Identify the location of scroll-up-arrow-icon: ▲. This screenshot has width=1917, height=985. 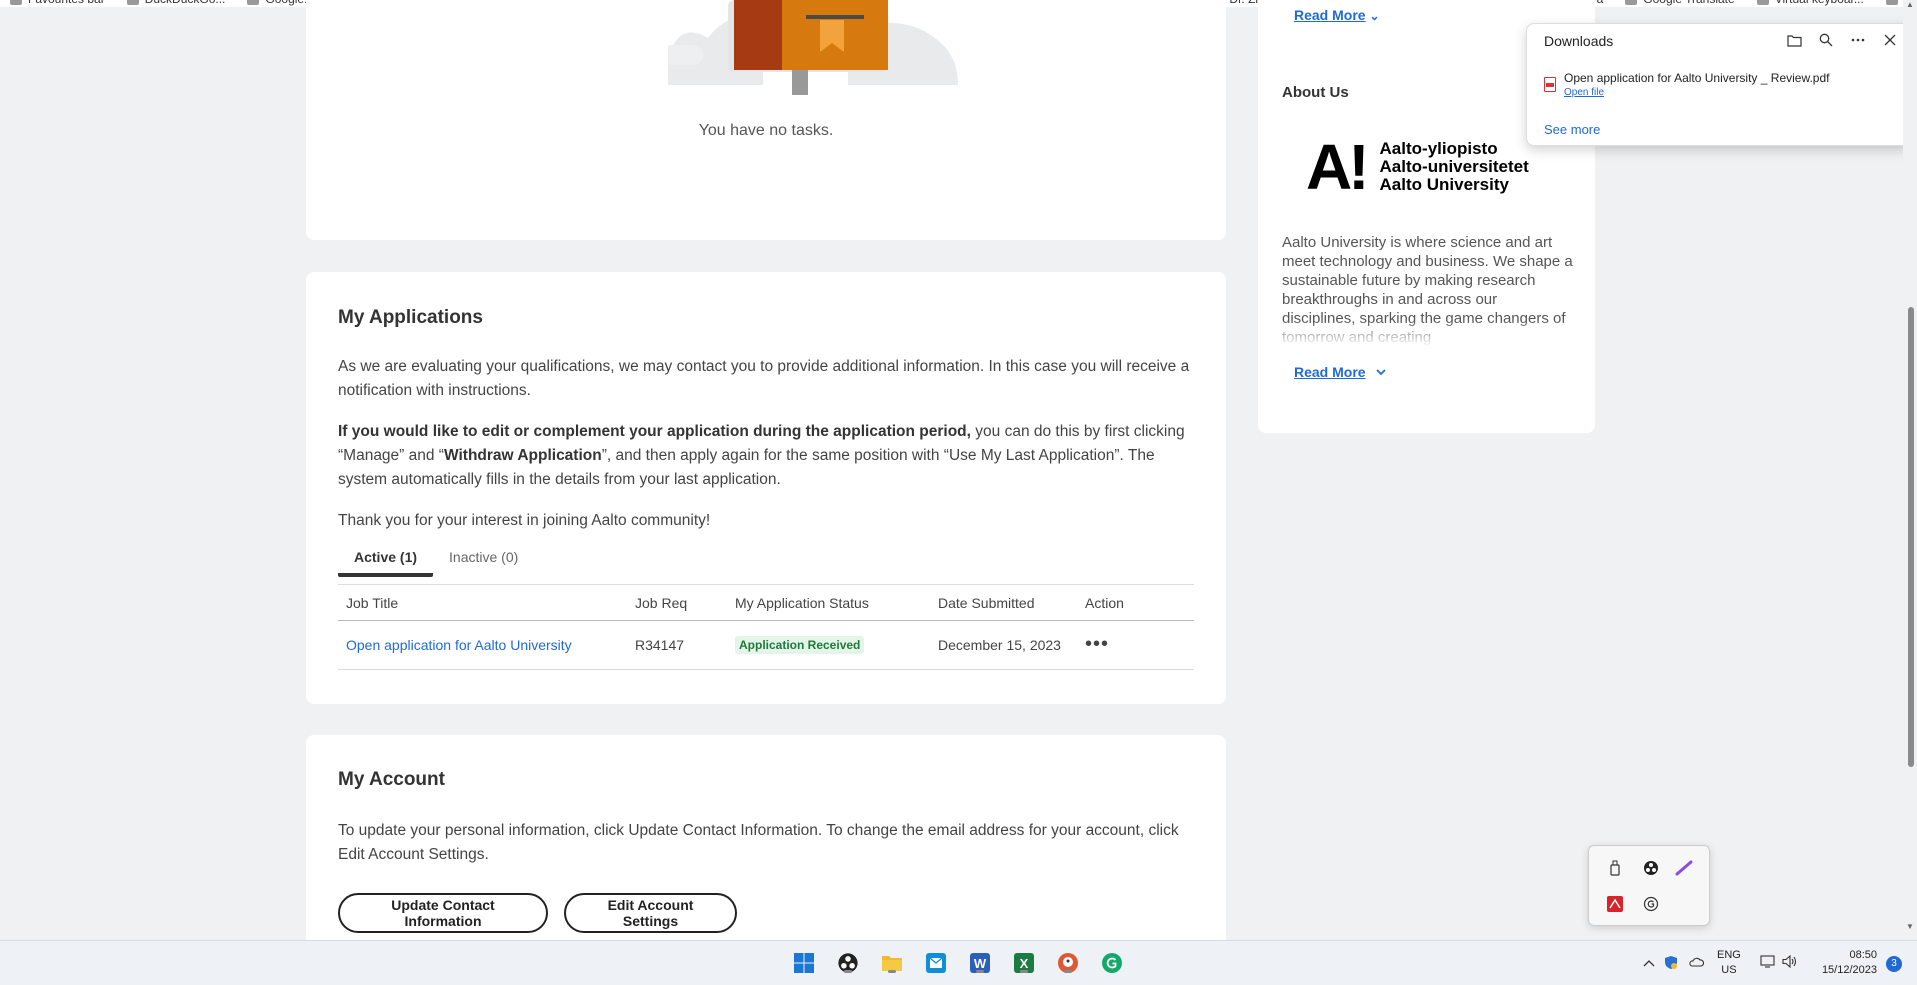
(1910, 4).